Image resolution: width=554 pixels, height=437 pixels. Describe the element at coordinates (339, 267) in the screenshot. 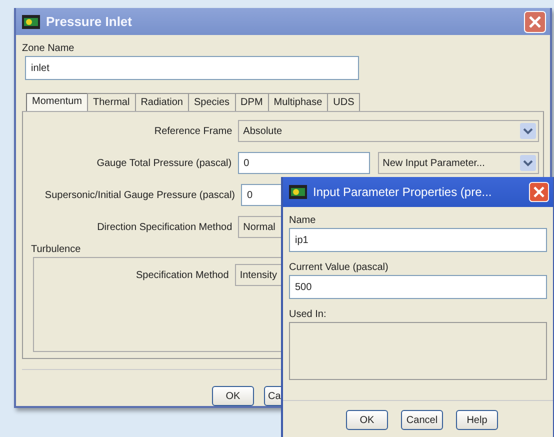

I see `field-label: Current Value (pascal)` at that location.